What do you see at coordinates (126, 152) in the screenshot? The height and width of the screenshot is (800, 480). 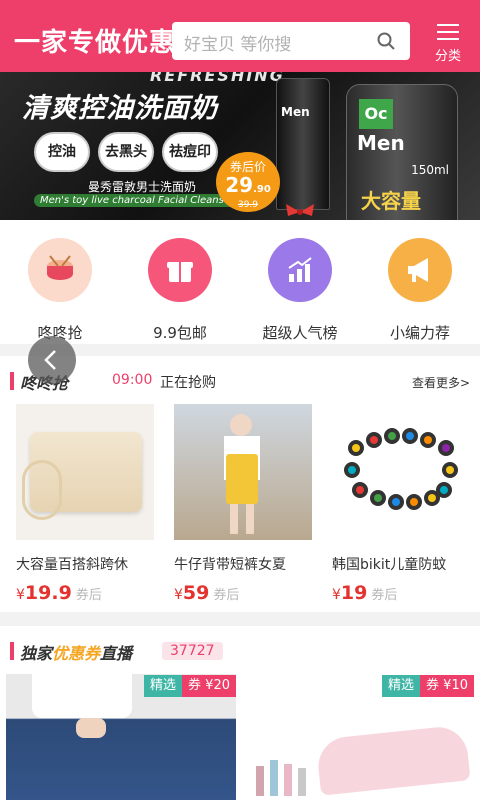 I see `banner-pill: 去黑头` at bounding box center [126, 152].